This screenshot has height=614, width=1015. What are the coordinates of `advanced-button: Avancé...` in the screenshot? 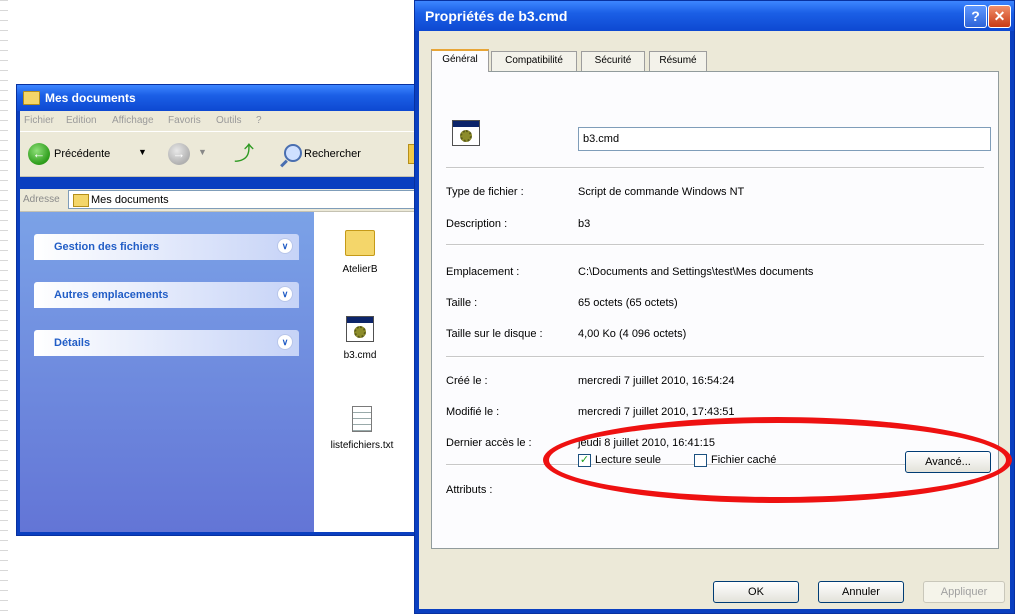 It's located at (948, 462).